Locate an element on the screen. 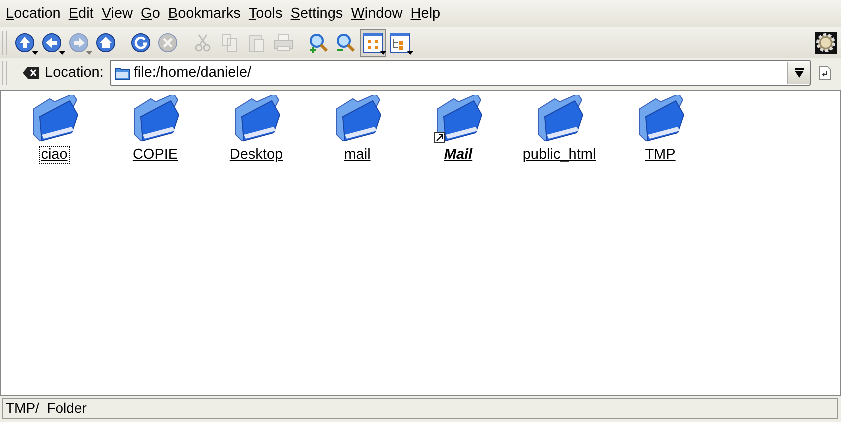 The image size is (841, 422). icon-view-button is located at coordinates (373, 43).